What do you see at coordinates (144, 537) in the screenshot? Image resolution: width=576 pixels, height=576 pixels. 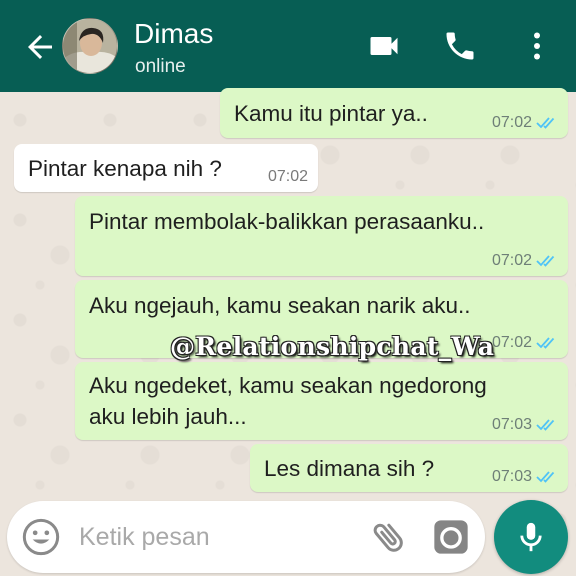 I see `message-input: Ketik pesan` at bounding box center [144, 537].